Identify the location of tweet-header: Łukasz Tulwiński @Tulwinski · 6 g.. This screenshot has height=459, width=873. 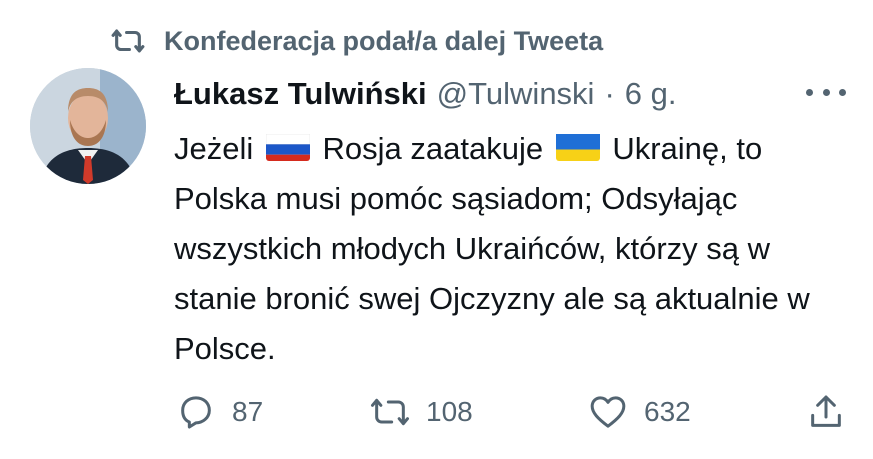
(425, 94).